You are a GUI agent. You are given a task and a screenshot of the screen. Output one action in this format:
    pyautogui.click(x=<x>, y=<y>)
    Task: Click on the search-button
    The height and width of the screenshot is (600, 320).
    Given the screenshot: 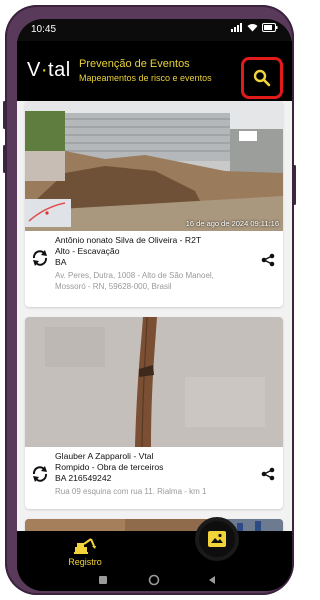 What is the action you would take?
    pyautogui.click(x=262, y=78)
    